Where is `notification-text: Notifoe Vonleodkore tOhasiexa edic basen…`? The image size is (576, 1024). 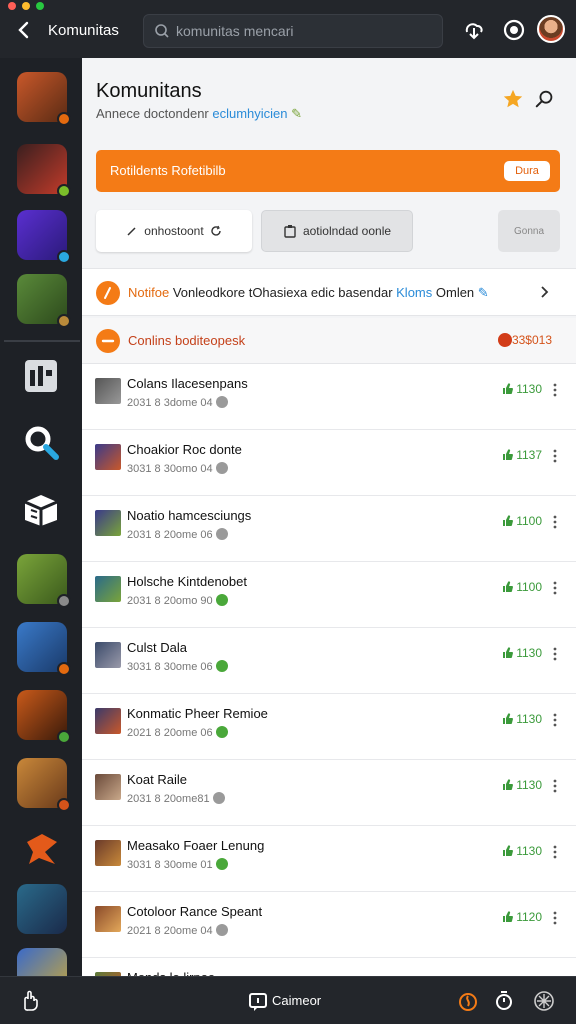
notification-text: Notifoe Vonleodkore tOhasiexa edic basen… is located at coordinates (308, 292).